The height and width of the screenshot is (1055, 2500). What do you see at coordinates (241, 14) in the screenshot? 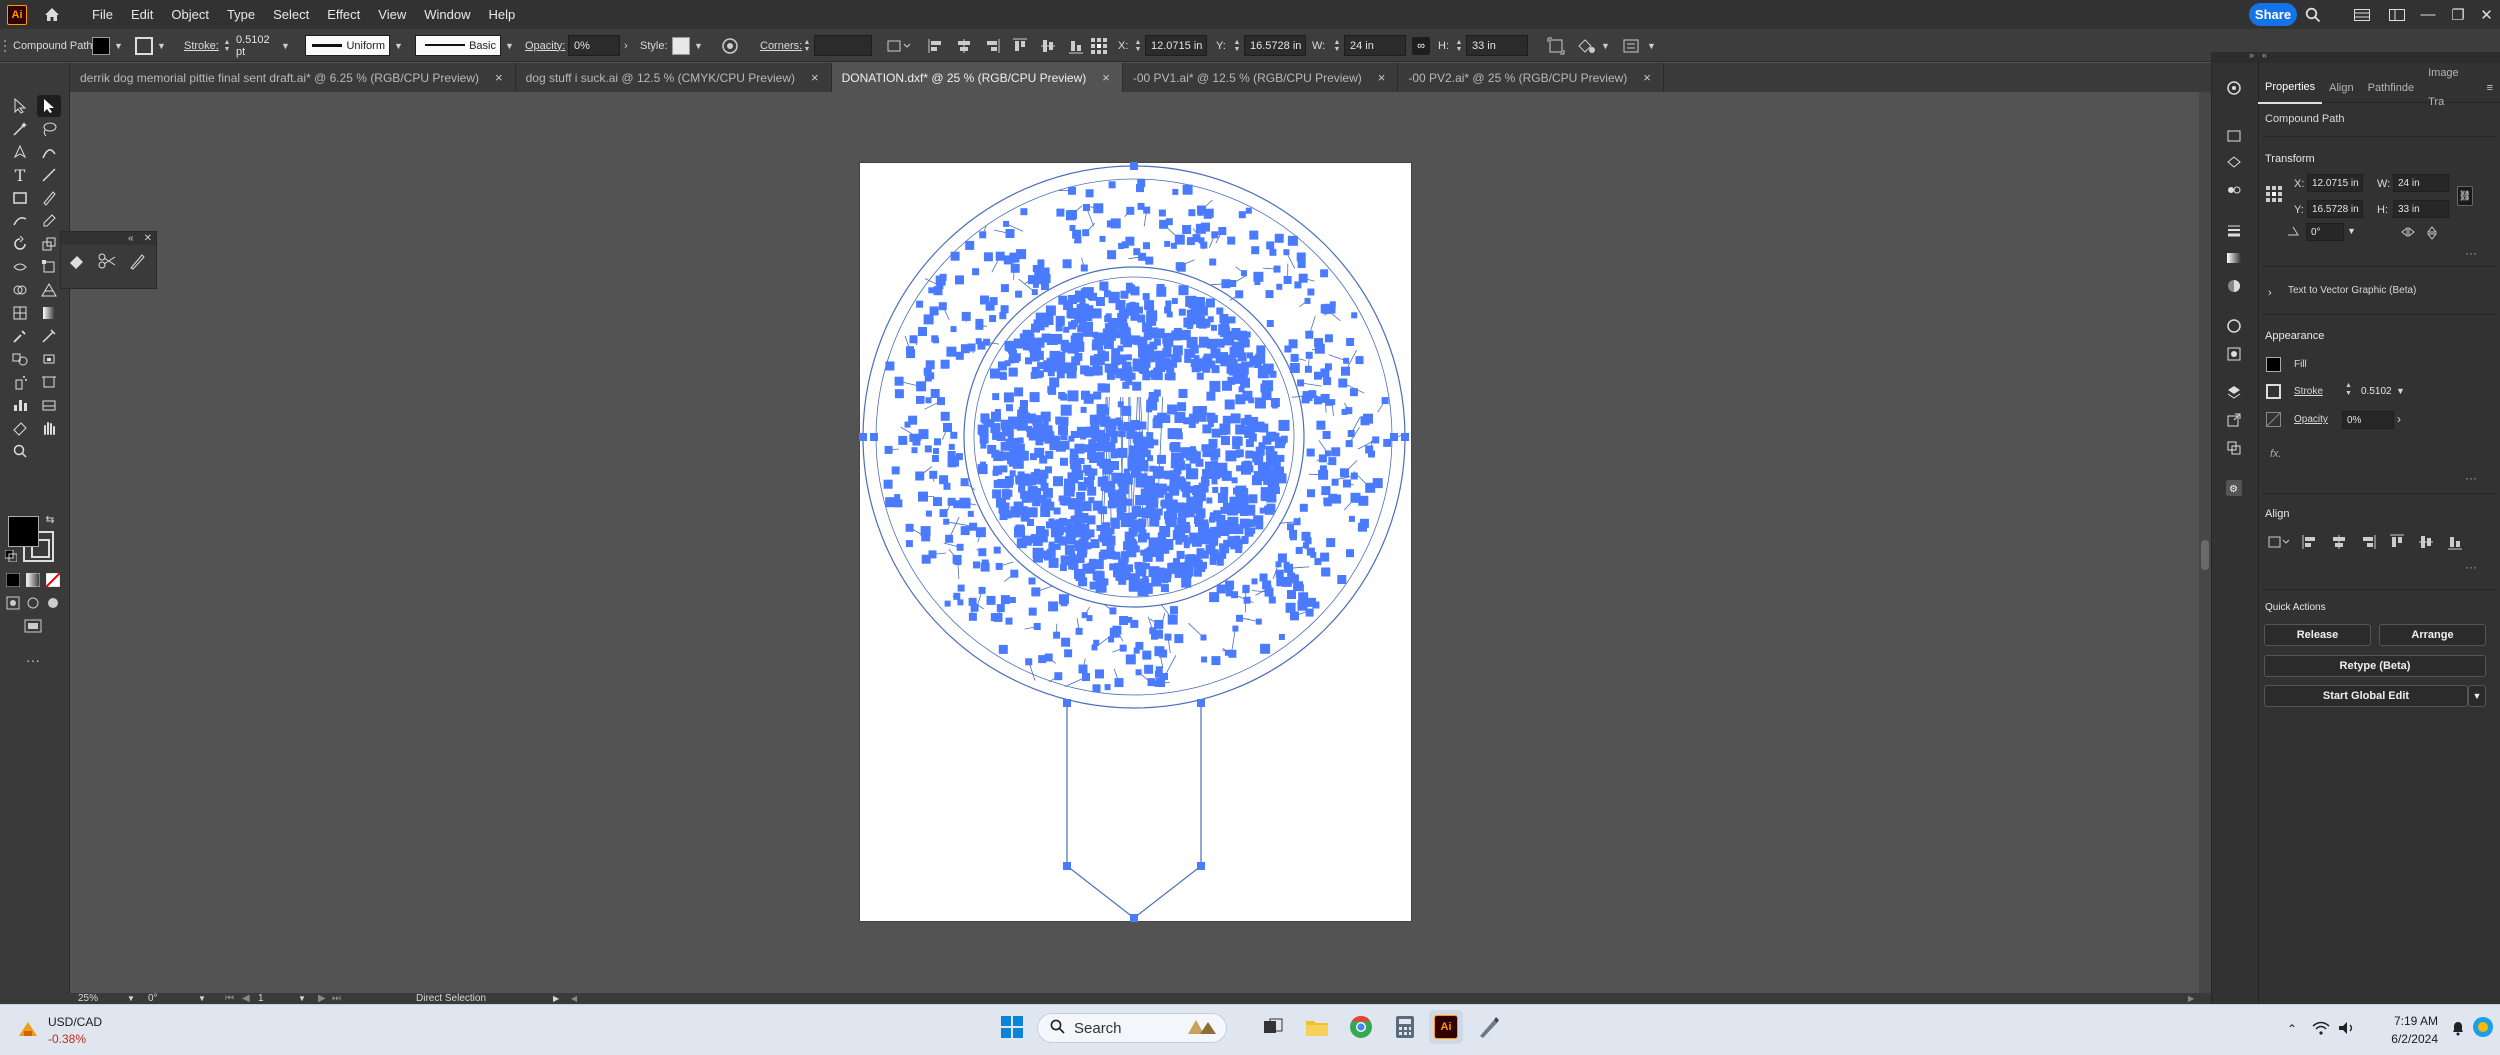
I see `menu-type: Type` at bounding box center [241, 14].